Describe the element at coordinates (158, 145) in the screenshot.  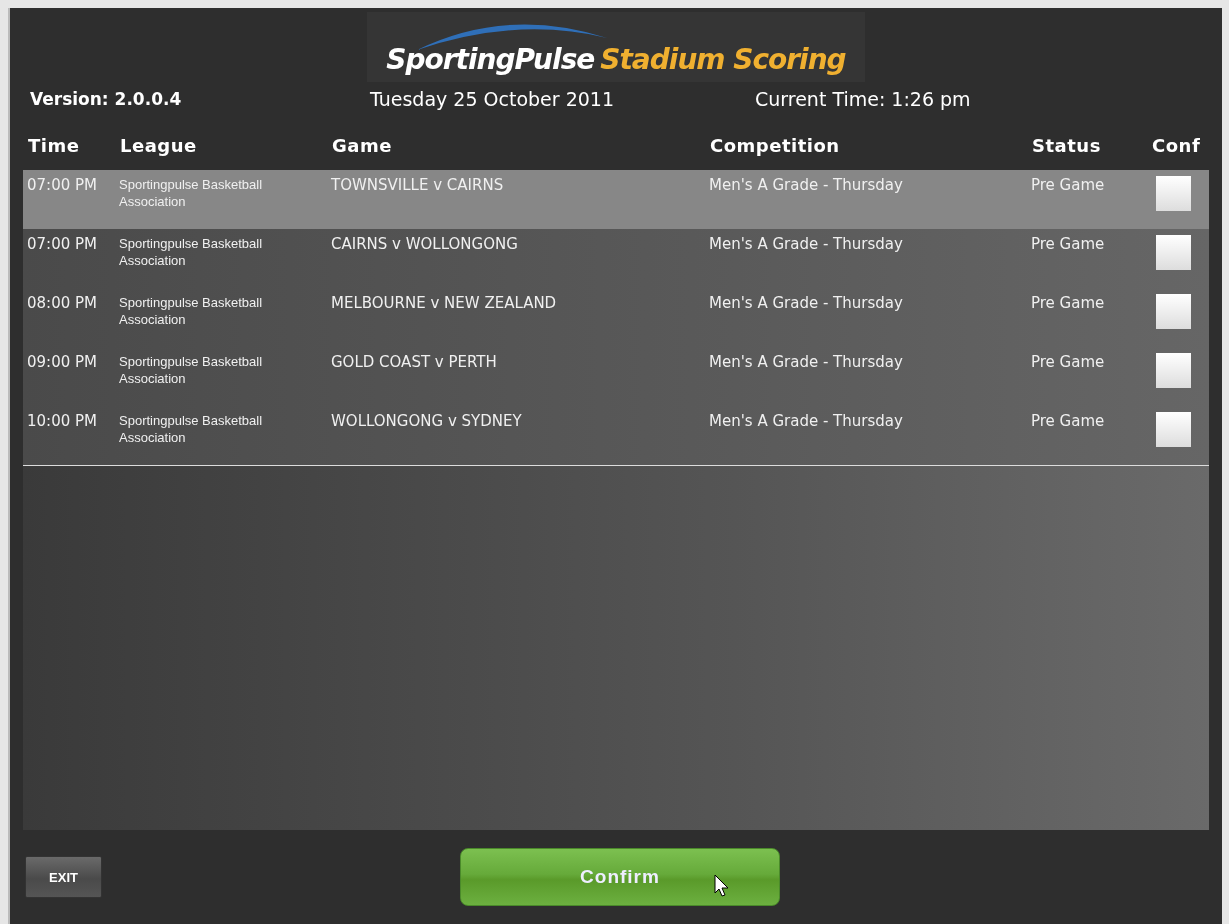
I see `column-header: League` at that location.